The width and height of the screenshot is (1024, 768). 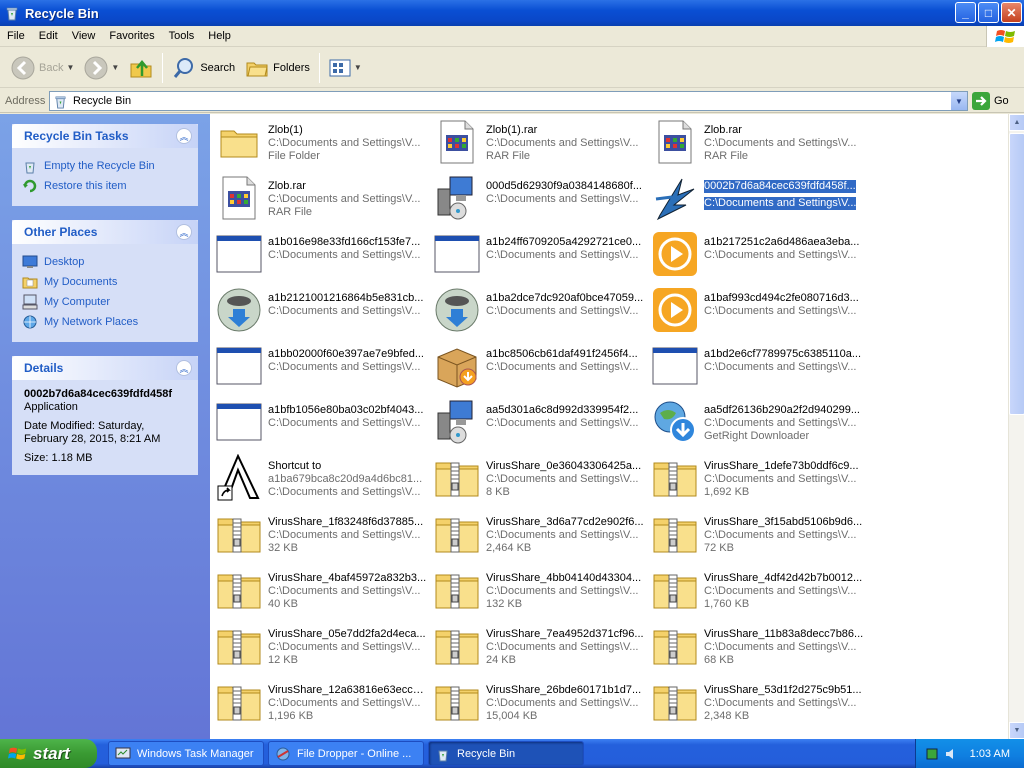 What do you see at coordinates (70, 67) in the screenshot?
I see `back-dropdown-icon: ▼` at bounding box center [70, 67].